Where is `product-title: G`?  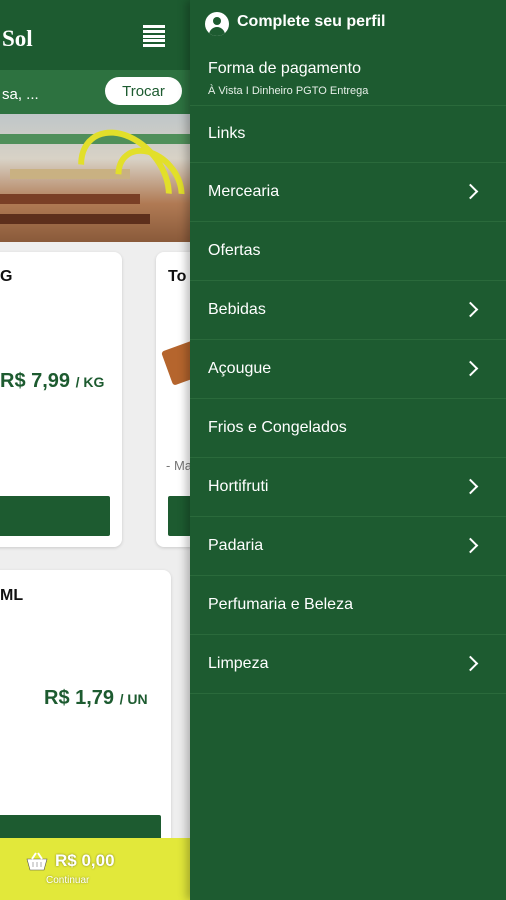 product-title: G is located at coordinates (6, 276).